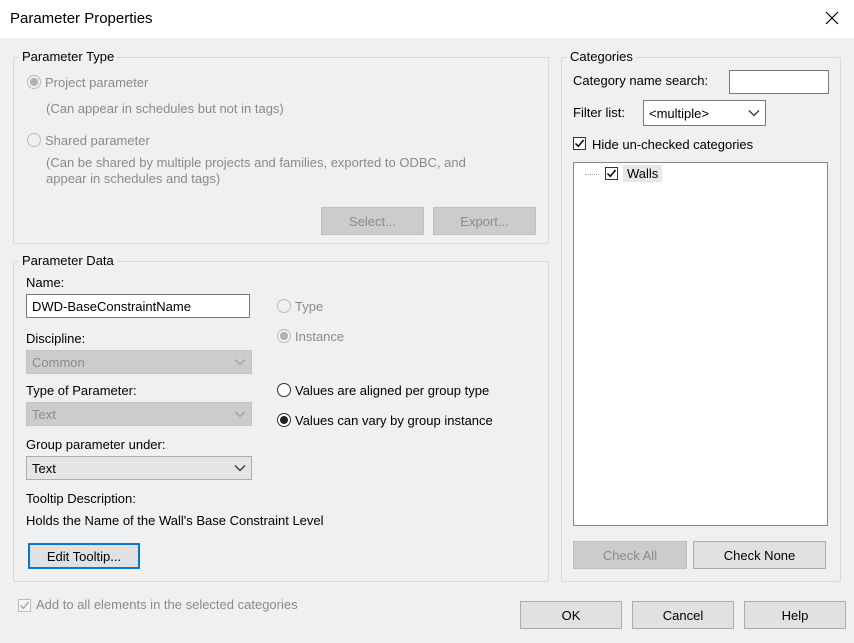 This screenshot has width=854, height=643. Describe the element at coordinates (284, 306) in the screenshot. I see `type-radio` at that location.